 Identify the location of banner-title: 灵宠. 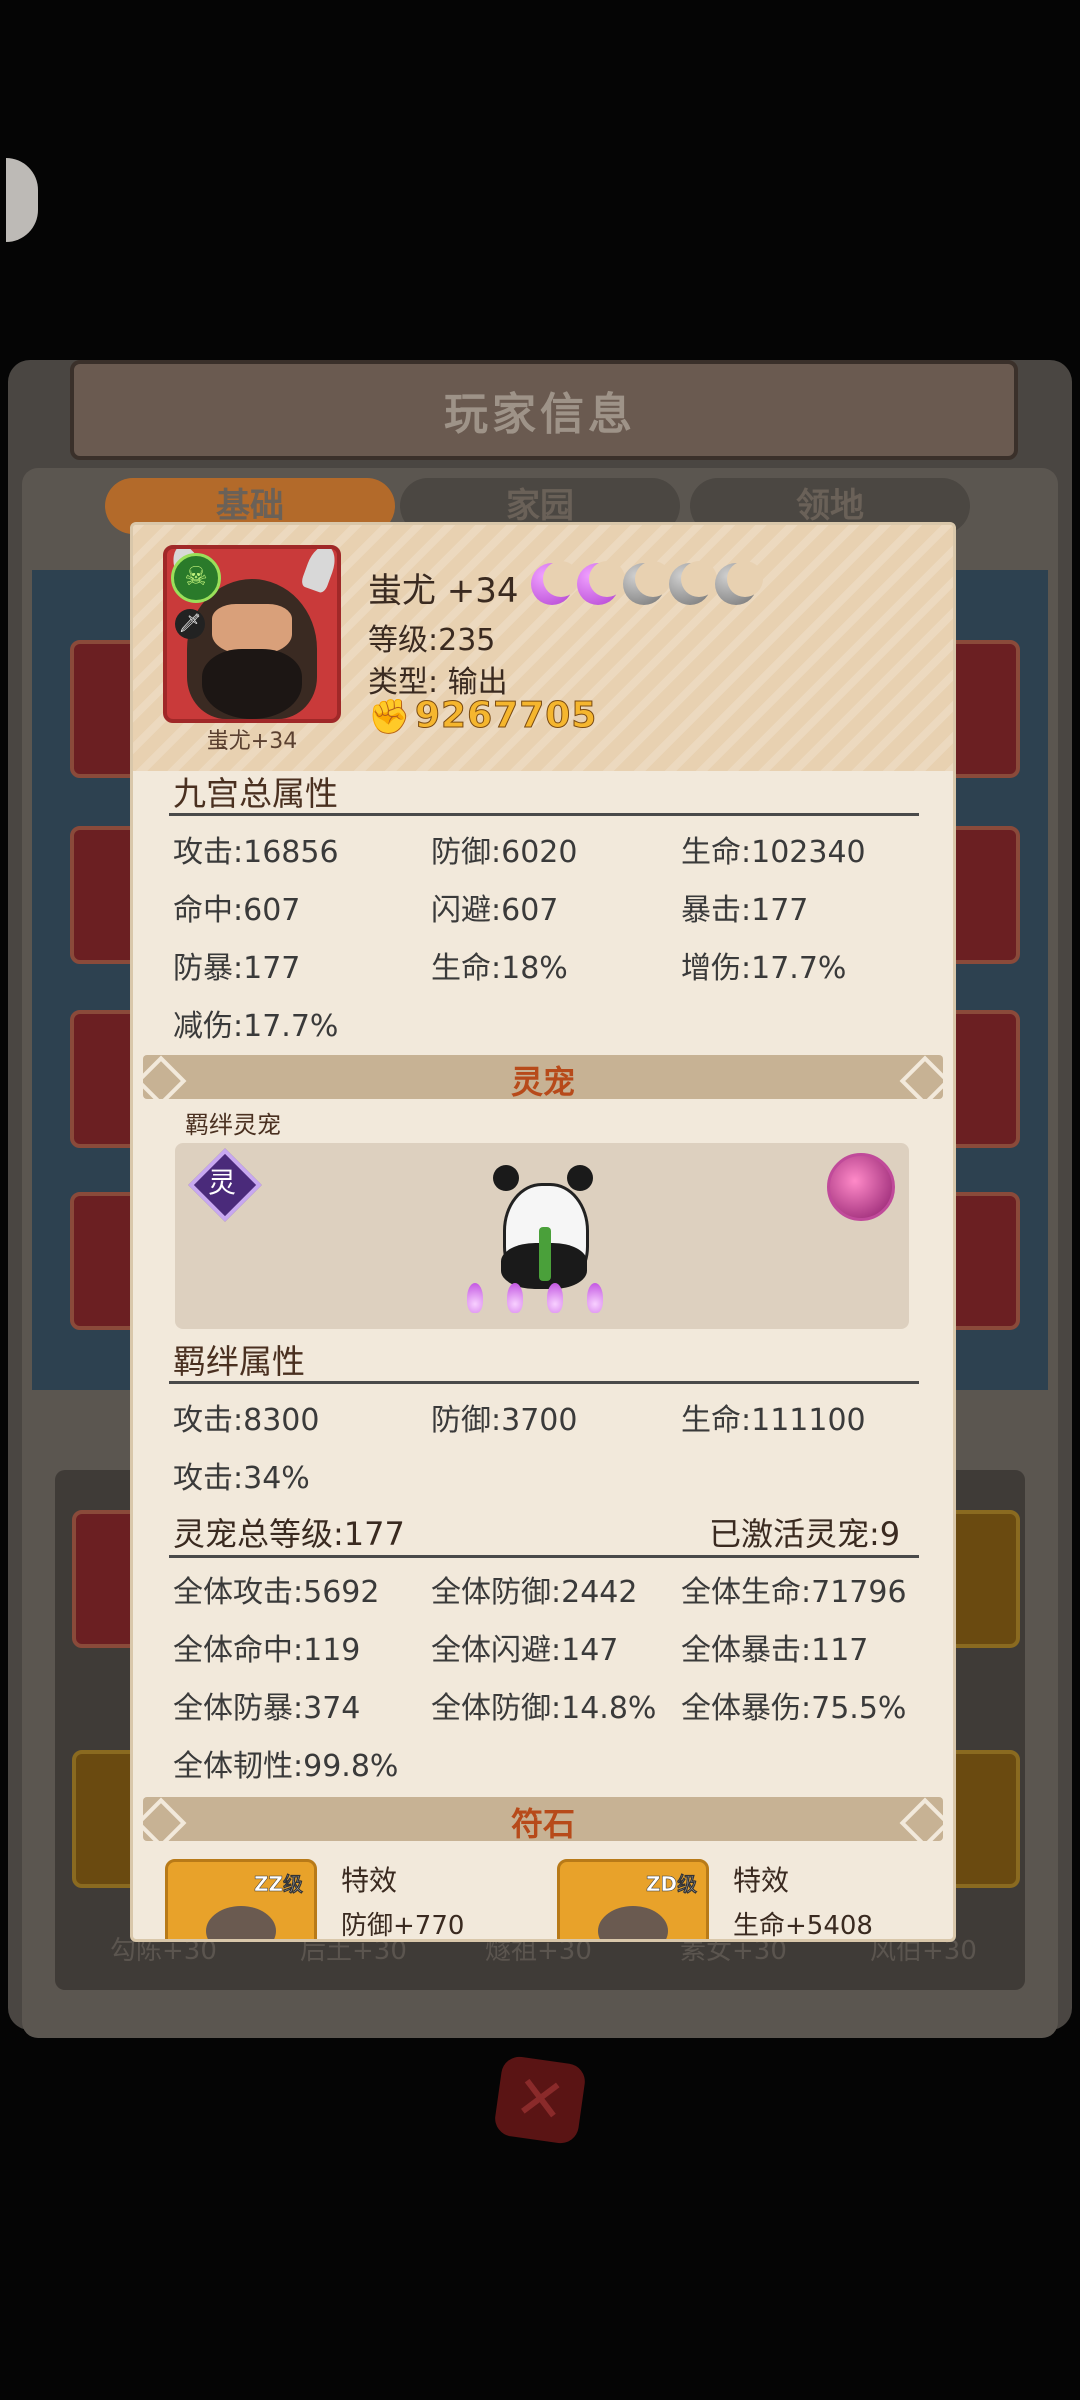
(542, 1082).